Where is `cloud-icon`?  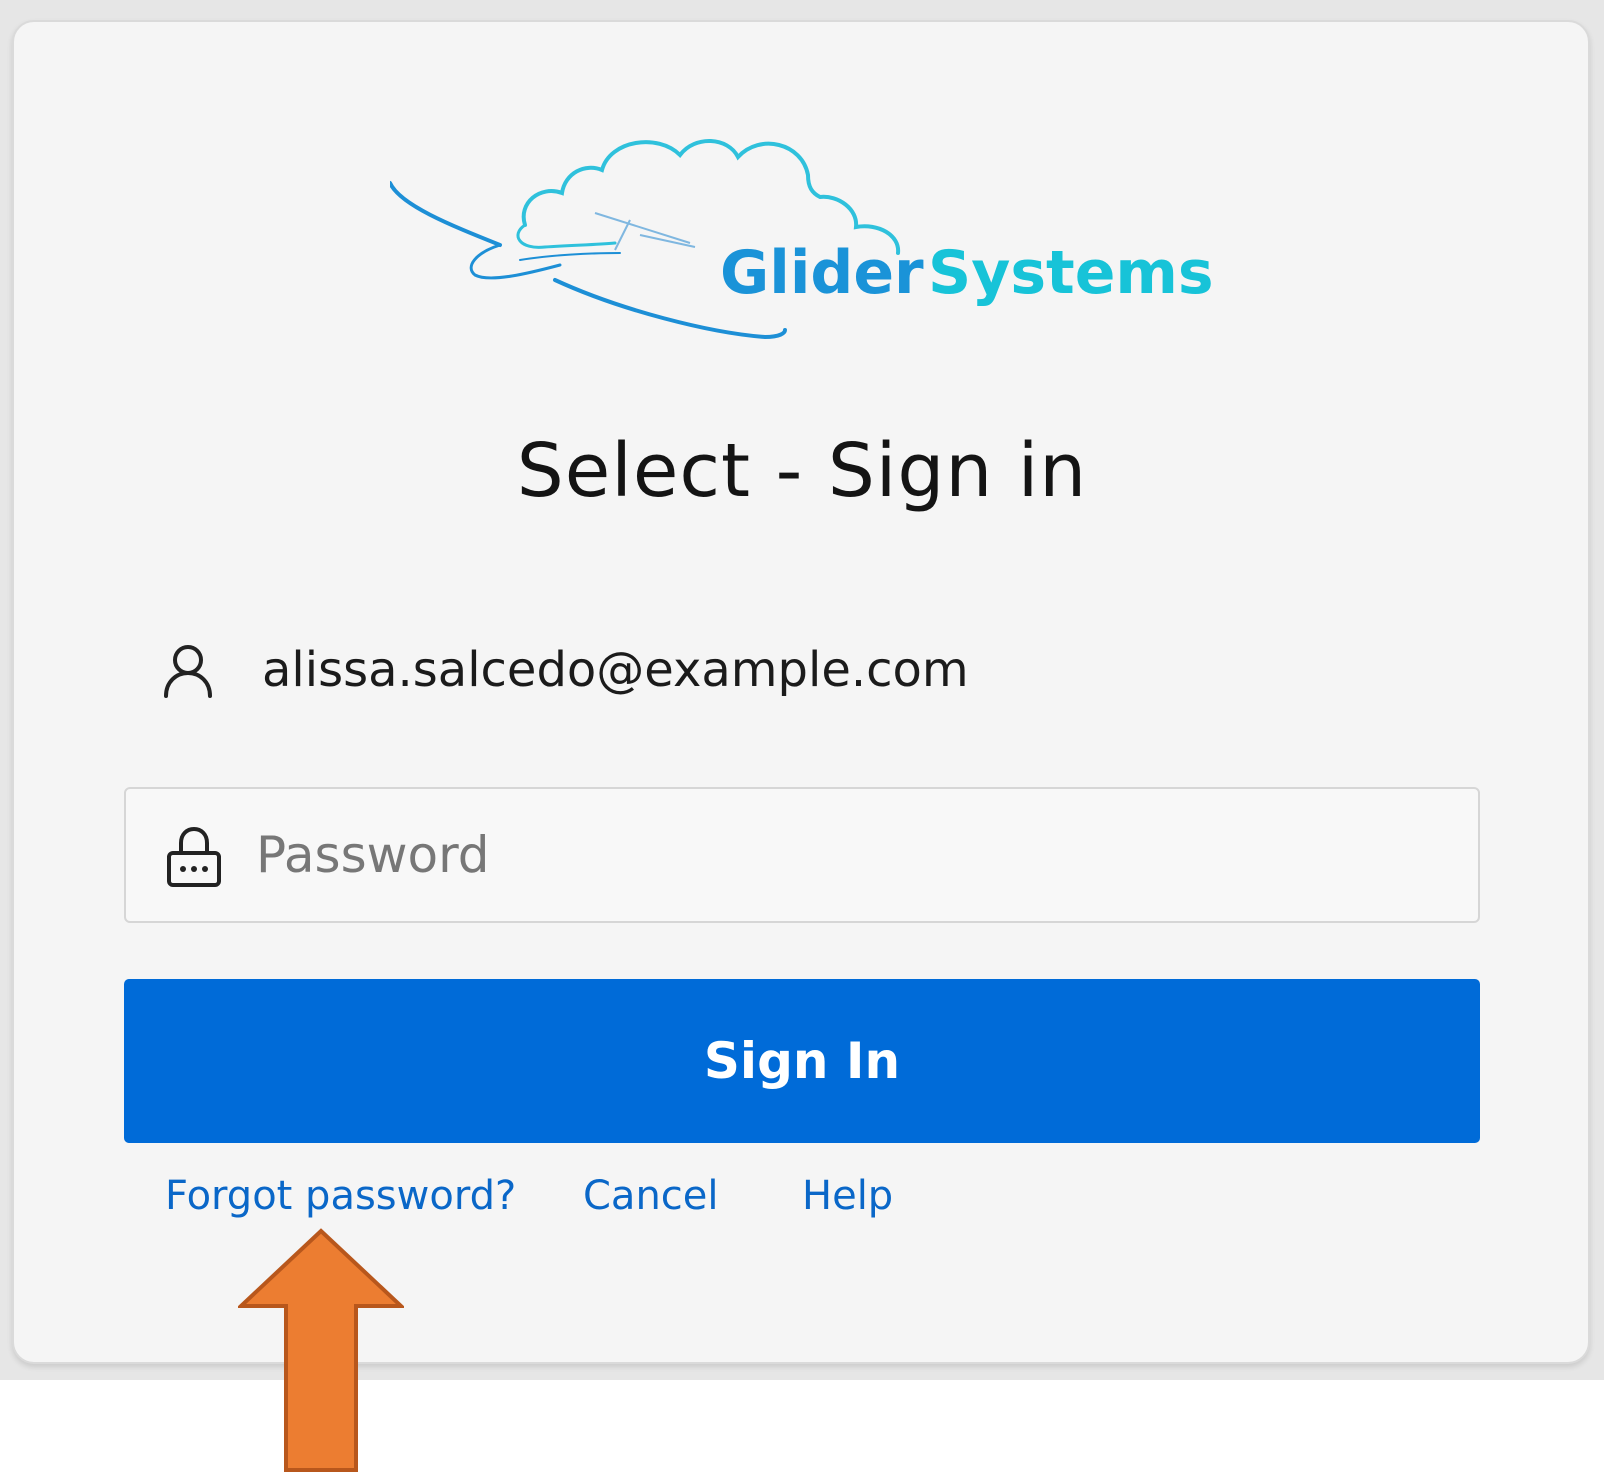
cloud-icon is located at coordinates (711, 197).